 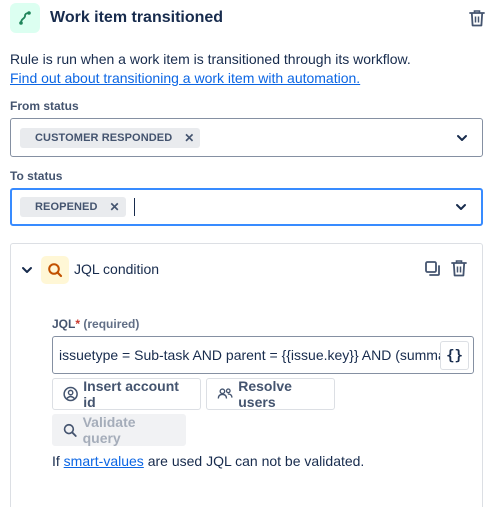 I want to click on to-status-label: To status, so click(x=36, y=176).